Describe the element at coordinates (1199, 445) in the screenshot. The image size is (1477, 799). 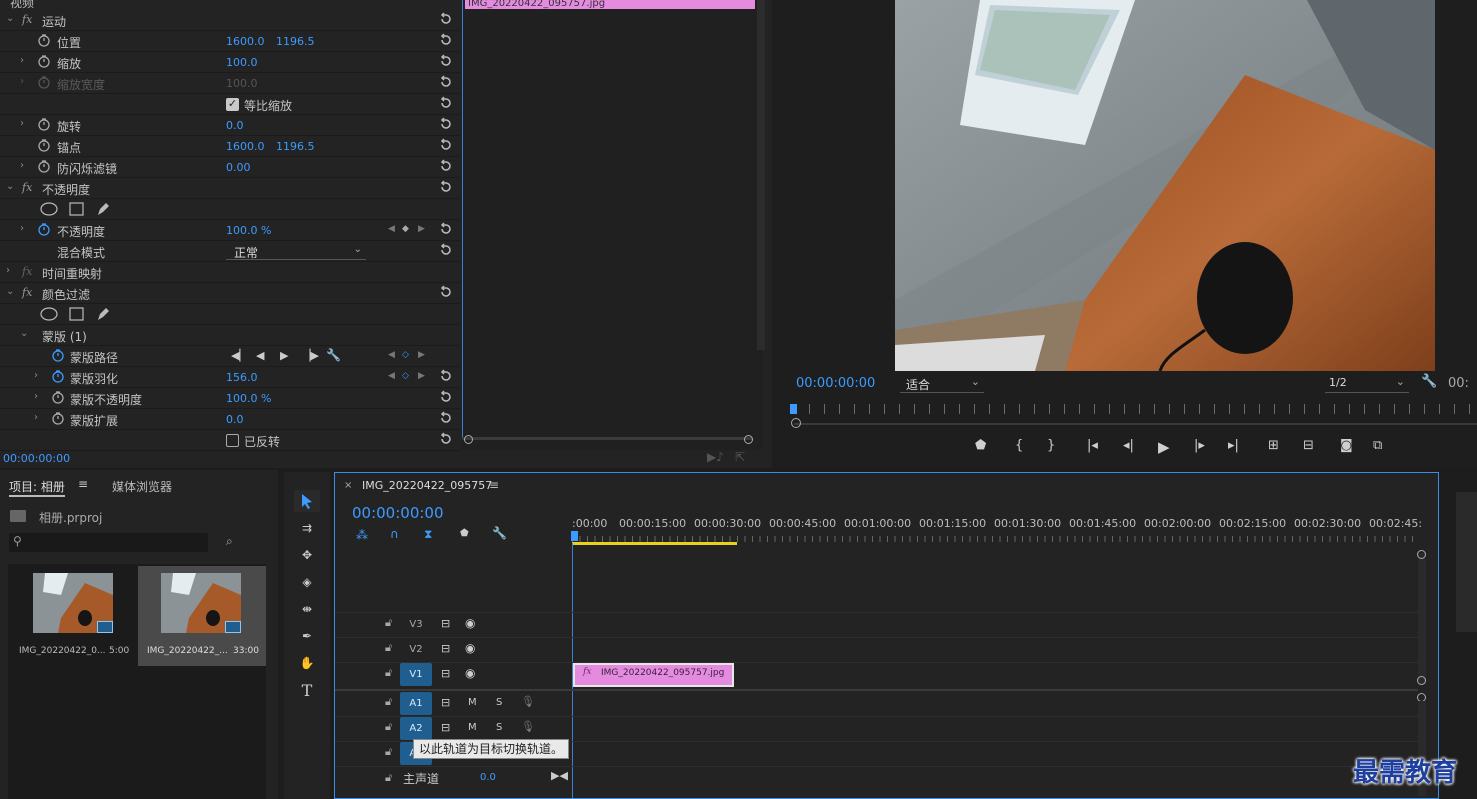
I see `step-forward-icon: |▸` at that location.